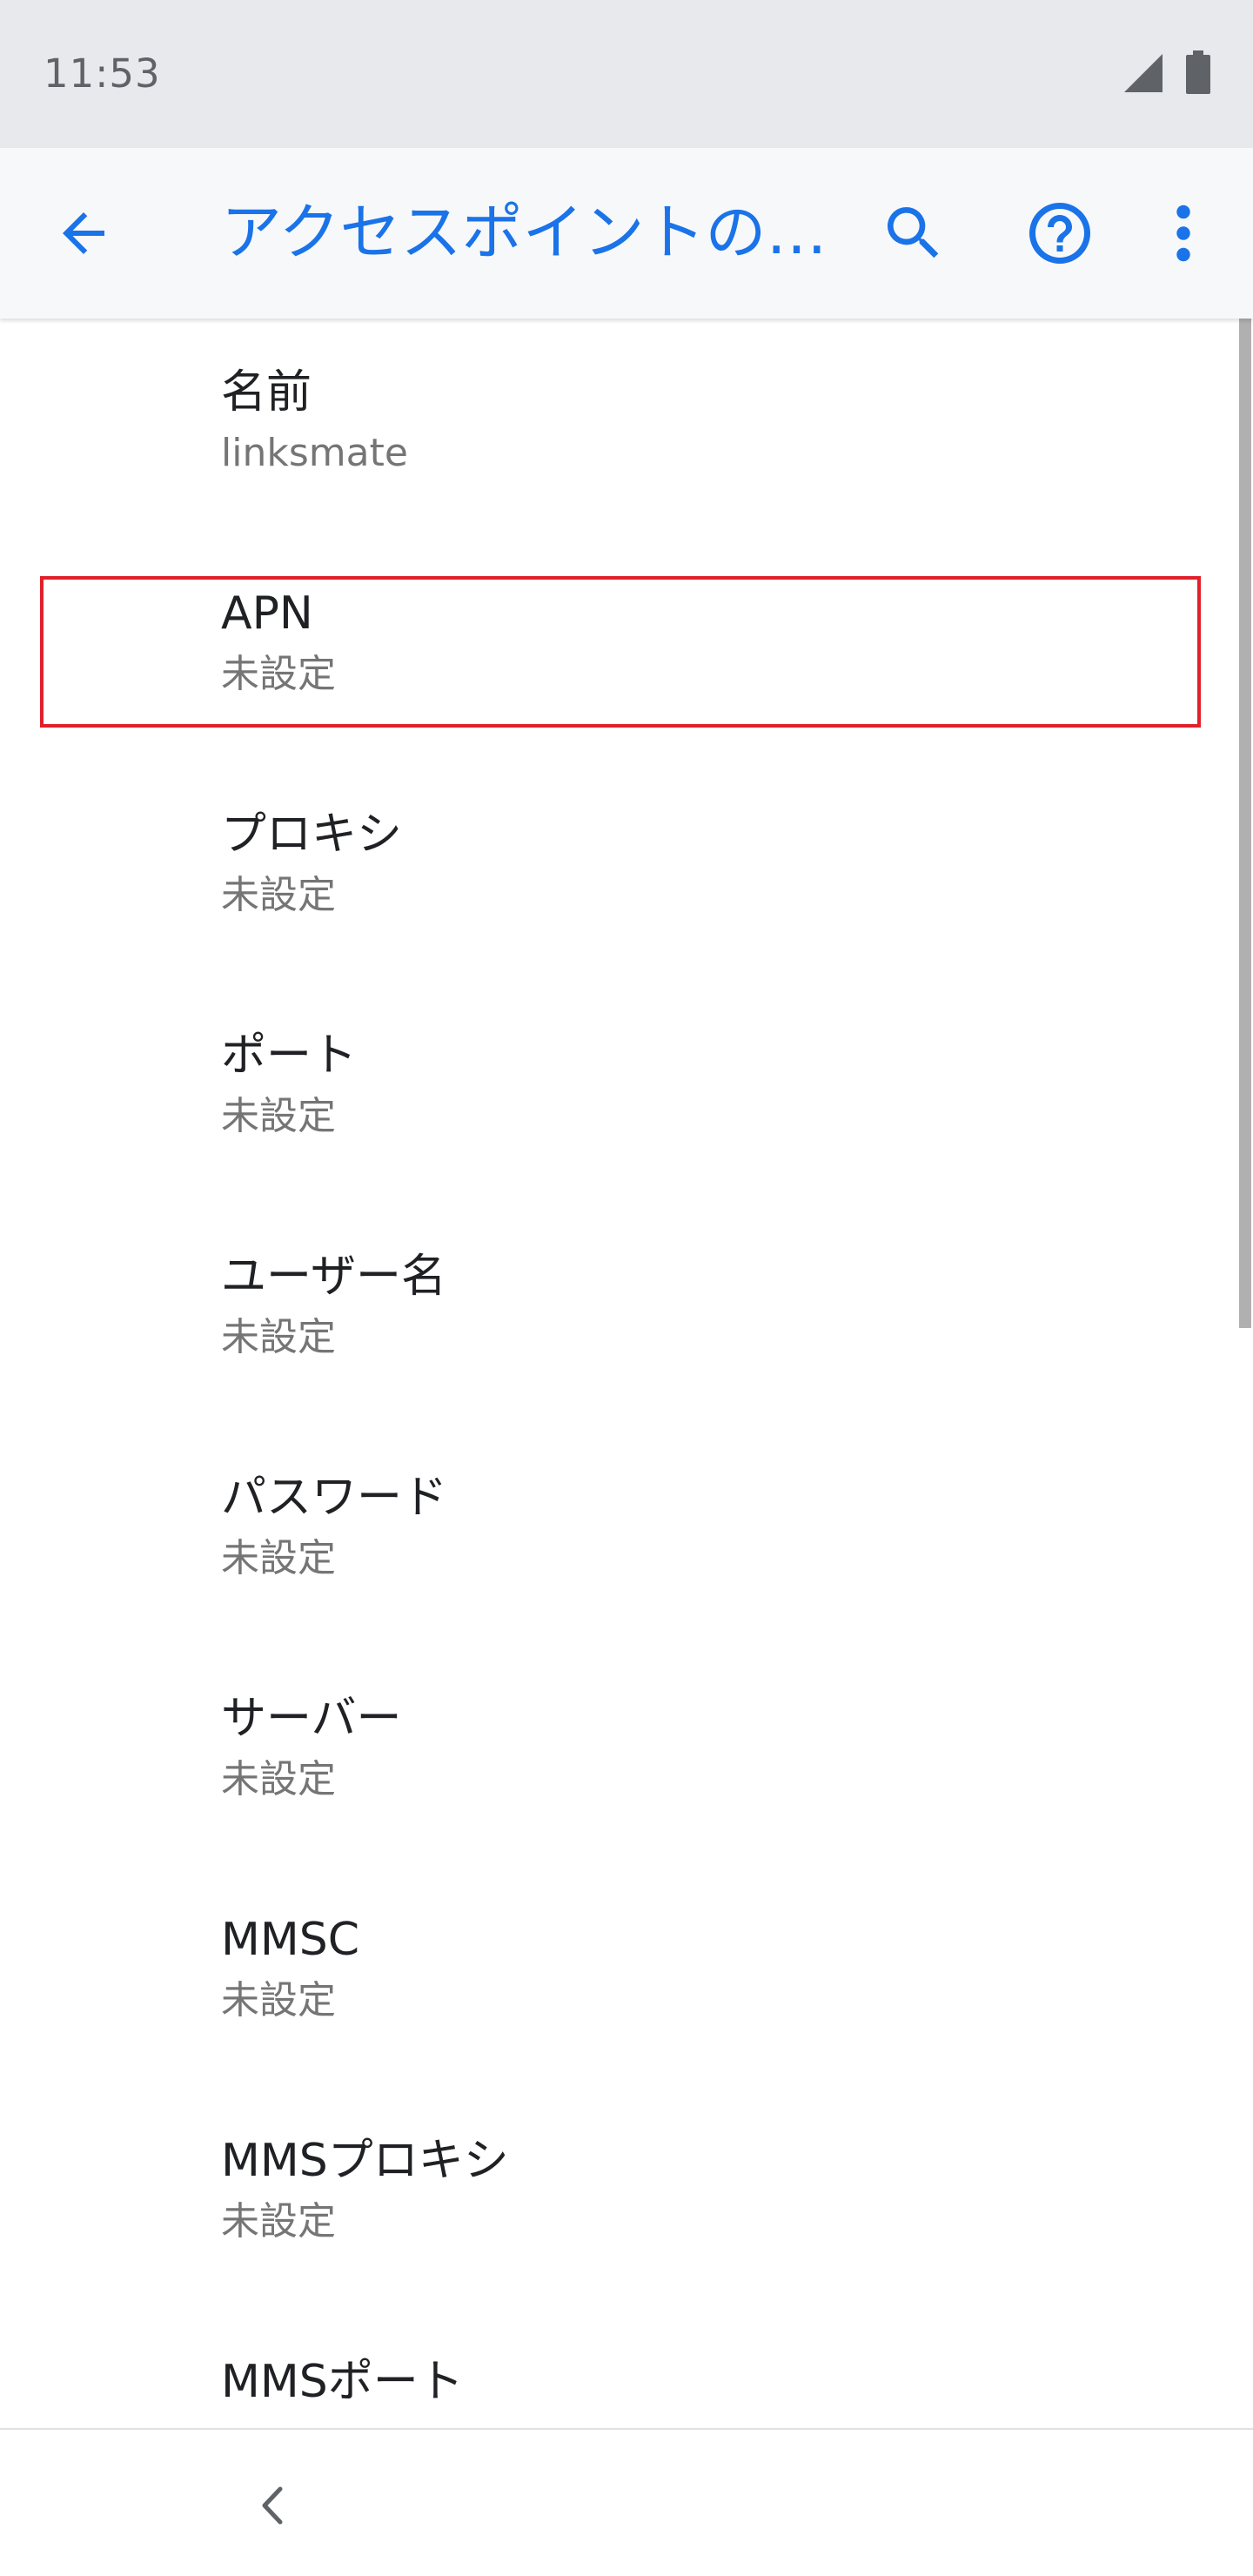  I want to click on arrow-back-icon, so click(83, 234).